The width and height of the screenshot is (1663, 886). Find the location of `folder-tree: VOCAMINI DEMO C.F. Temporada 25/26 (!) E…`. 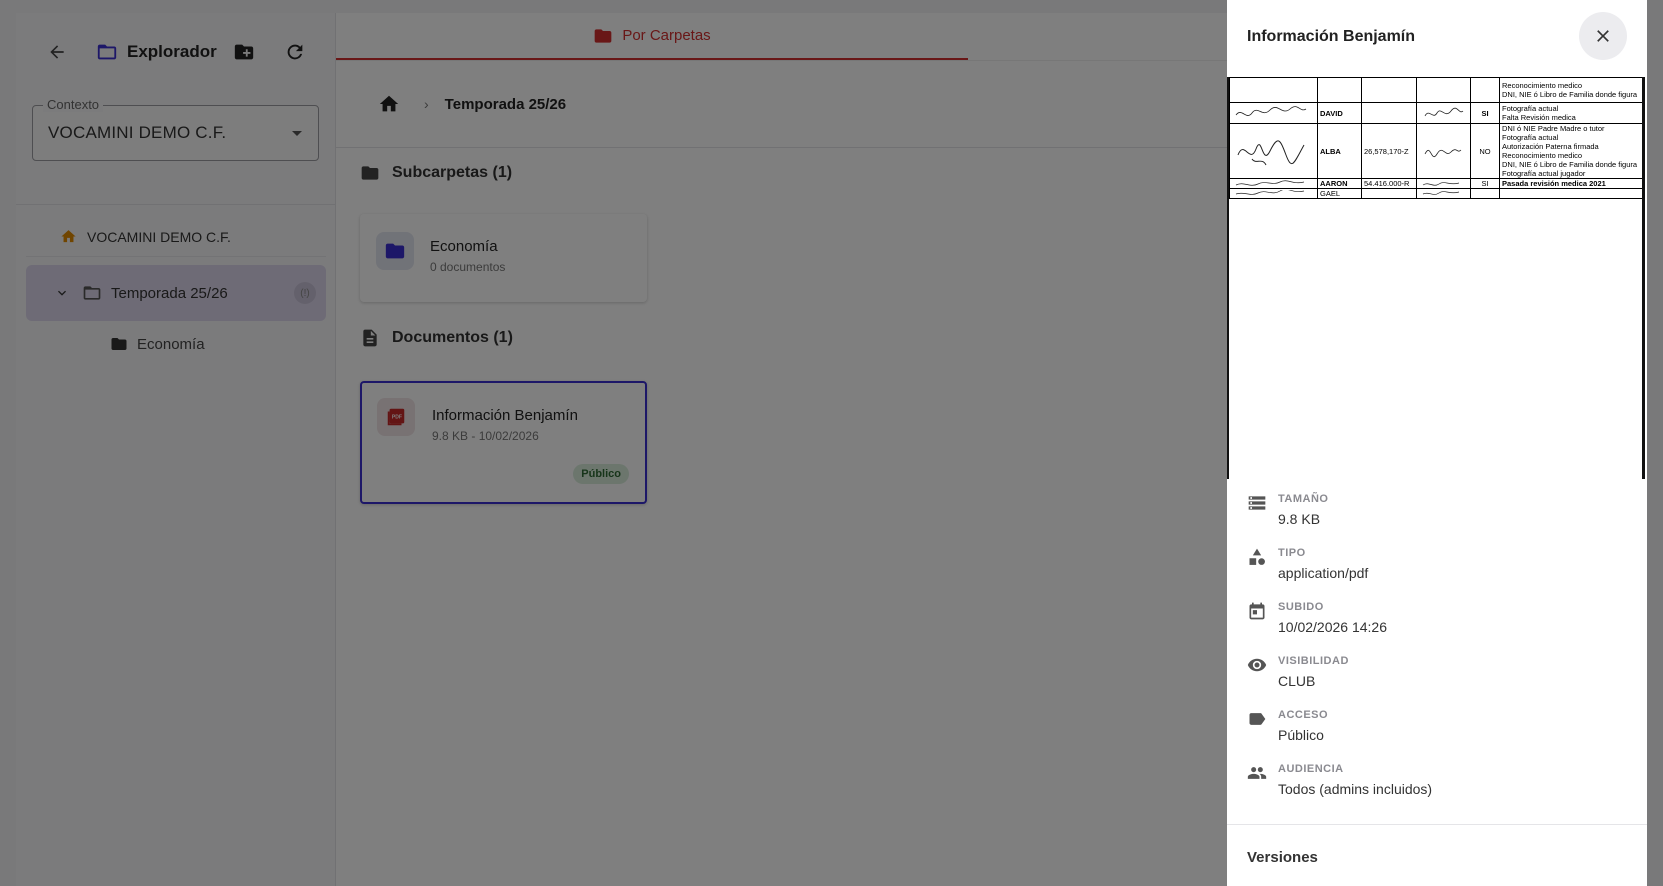

folder-tree: VOCAMINI DEMO C.F. Temporada 25/26 (!) E… is located at coordinates (176, 292).